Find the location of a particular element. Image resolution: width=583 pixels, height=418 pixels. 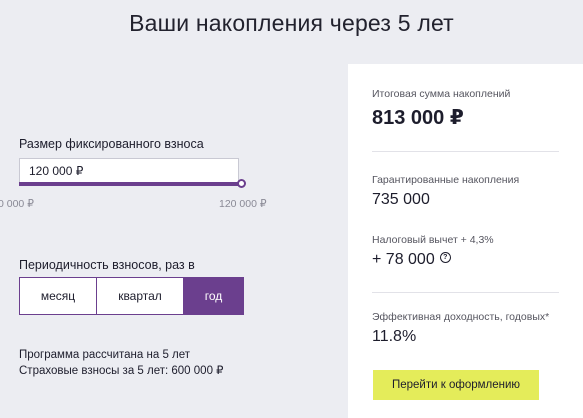

frequency-selector: месяц квартал год is located at coordinates (131, 296).